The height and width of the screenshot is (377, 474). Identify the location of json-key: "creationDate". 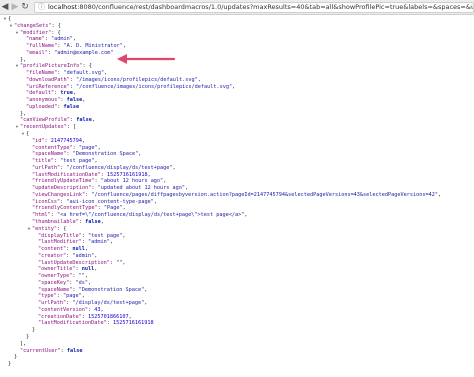
(60, 316).